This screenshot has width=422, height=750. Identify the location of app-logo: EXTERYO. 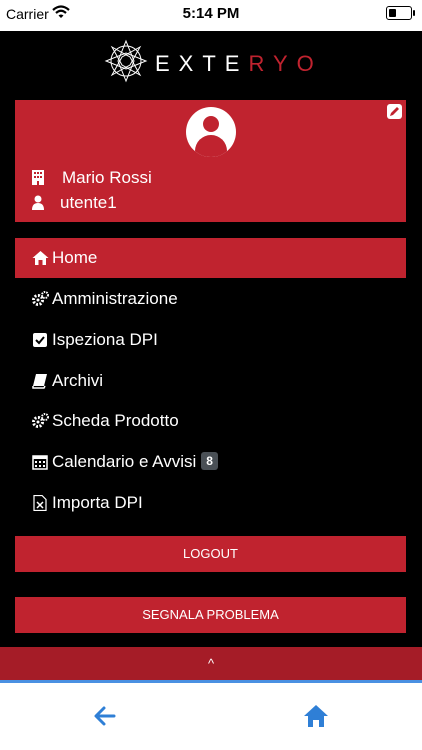
(211, 64).